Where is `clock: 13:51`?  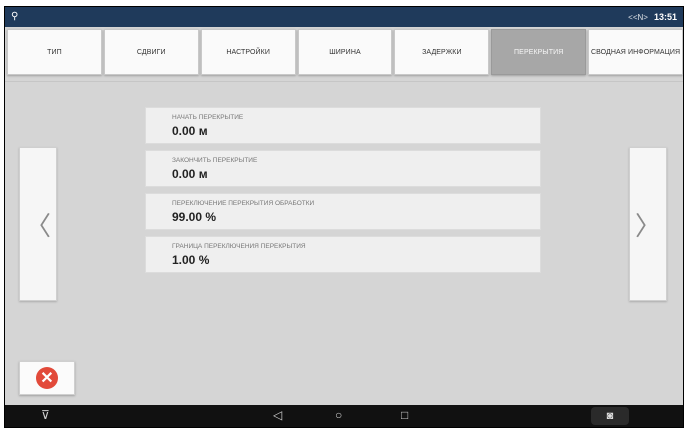 clock: 13:51 is located at coordinates (665, 17).